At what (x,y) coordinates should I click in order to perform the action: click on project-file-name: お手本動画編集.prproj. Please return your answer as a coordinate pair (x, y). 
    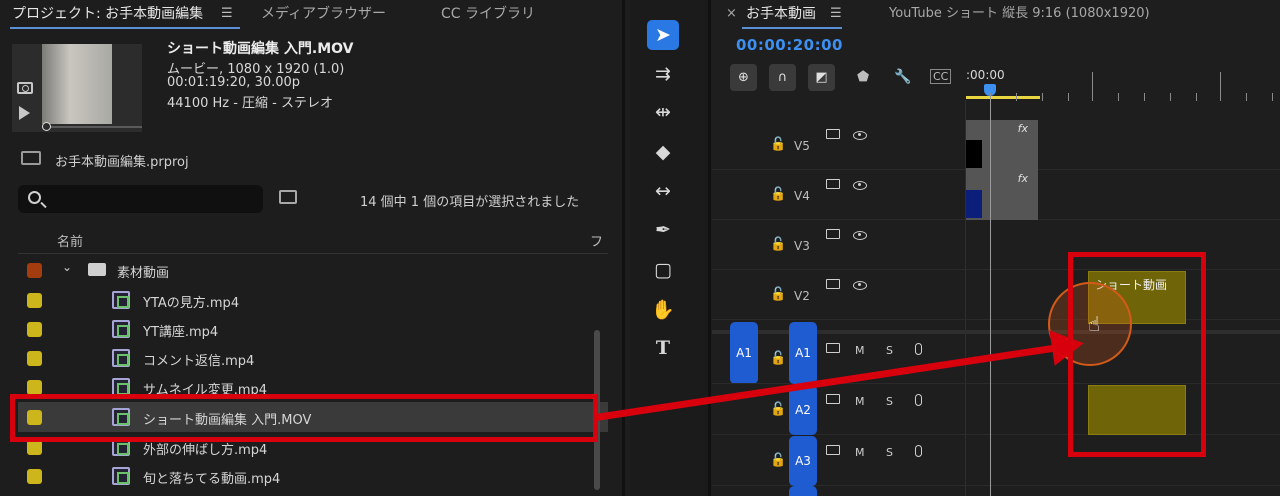
    Looking at the image, I should click on (122, 162).